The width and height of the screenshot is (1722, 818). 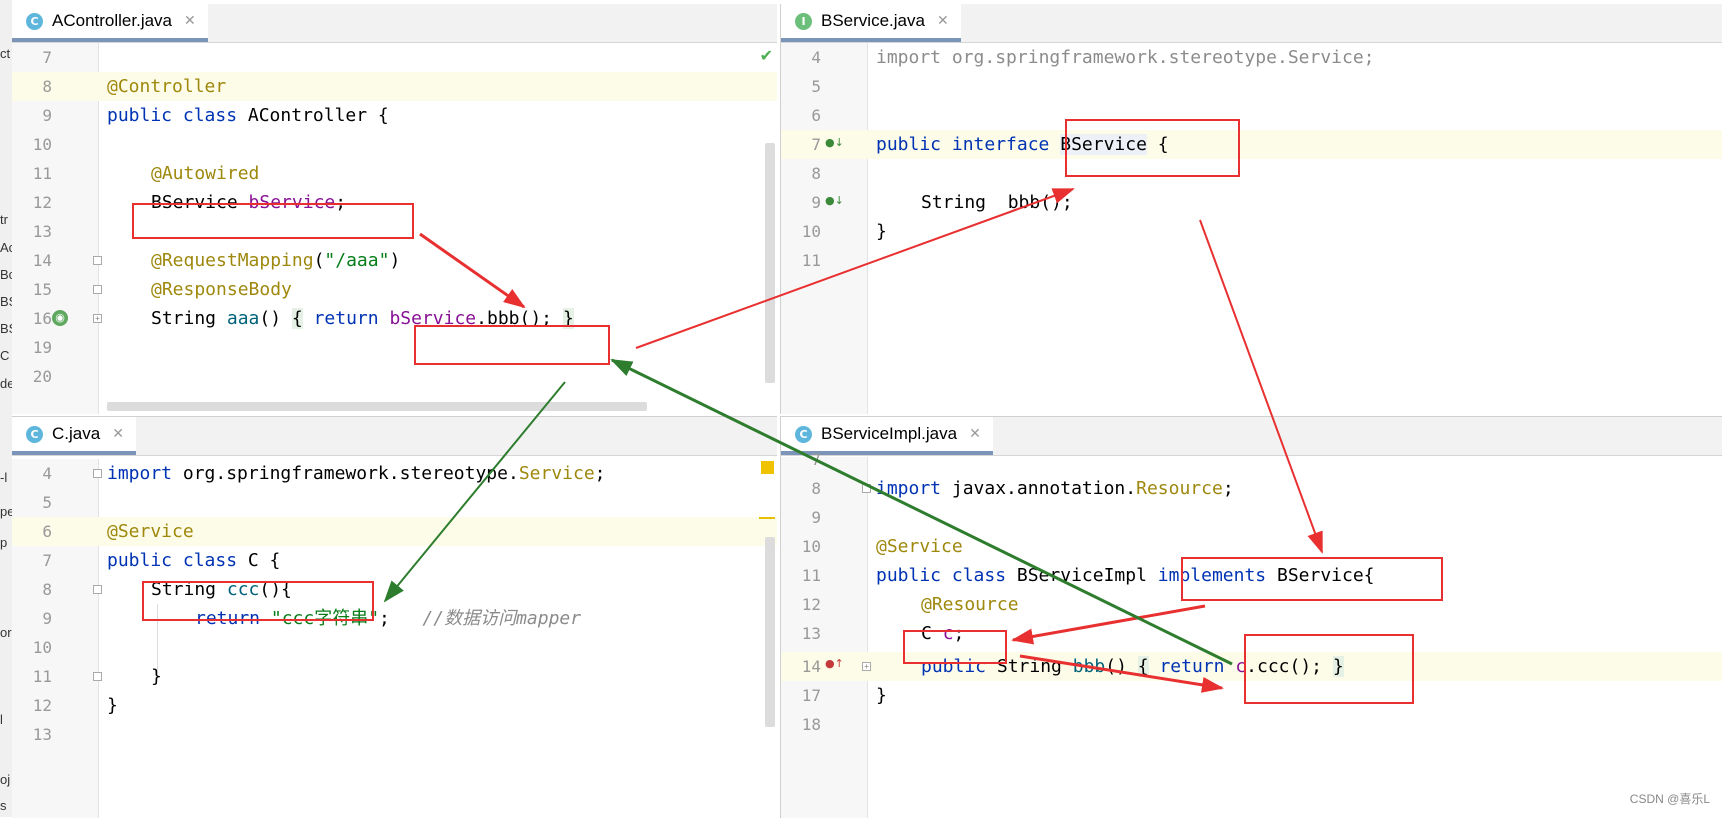 What do you see at coordinates (1261, 386) in the screenshot?
I see `arrow-interface-to-impl` at bounding box center [1261, 386].